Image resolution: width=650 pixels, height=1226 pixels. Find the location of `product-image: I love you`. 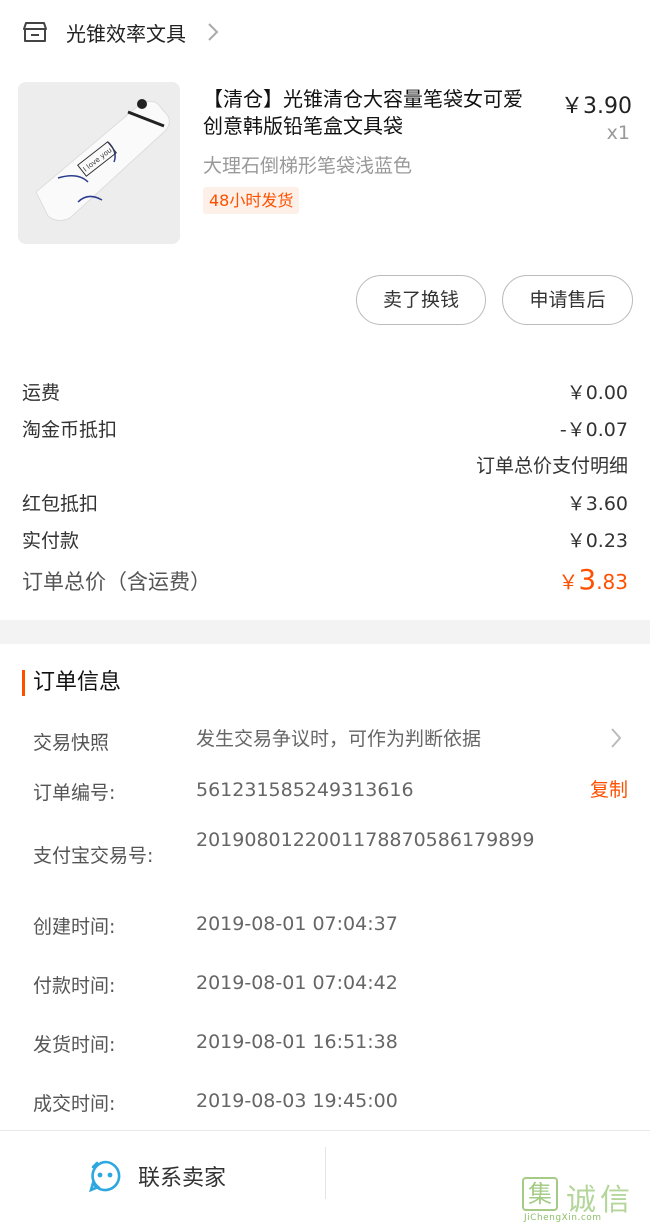

product-image: I love you is located at coordinates (99, 163).